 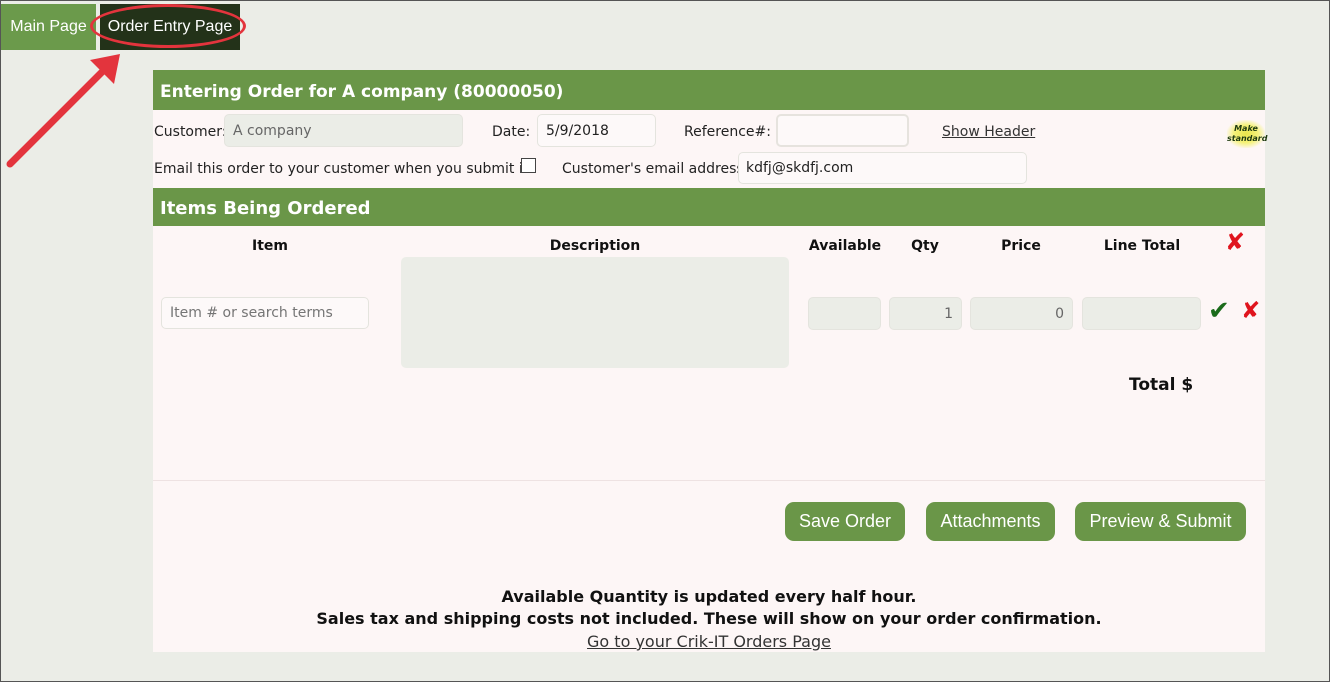 I want to click on price-field: 0, so click(x=1021, y=313).